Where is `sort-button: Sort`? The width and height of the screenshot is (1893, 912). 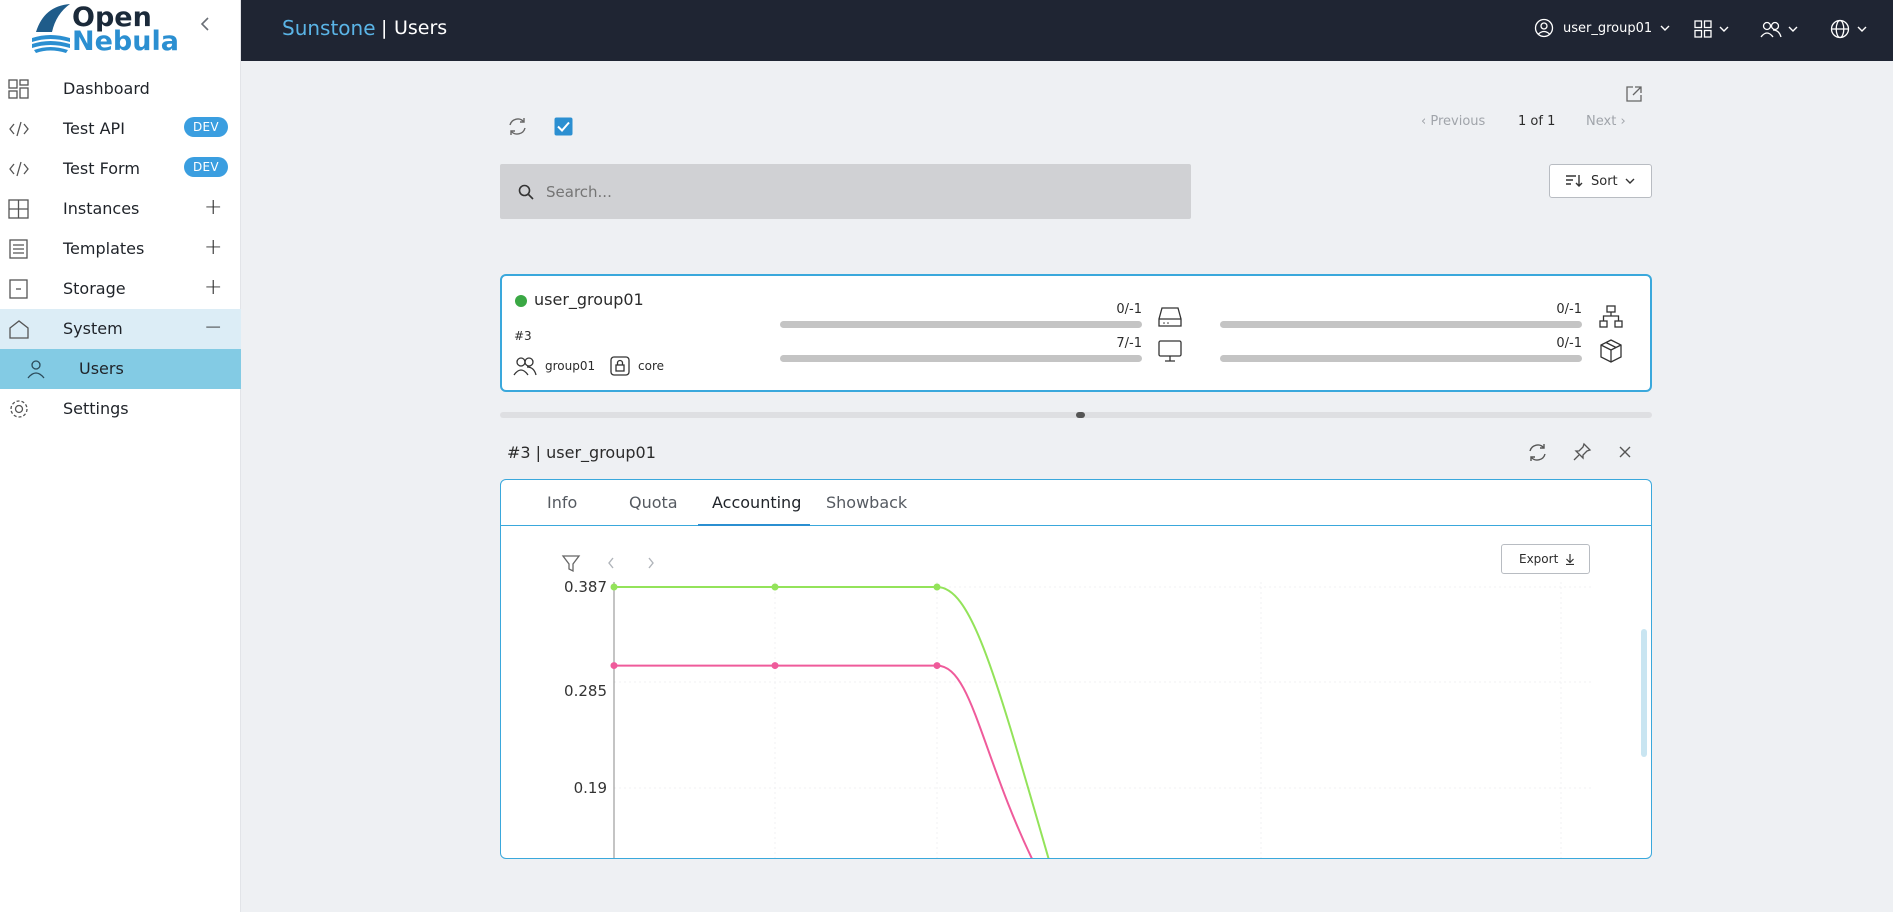
sort-button: Sort is located at coordinates (1600, 181).